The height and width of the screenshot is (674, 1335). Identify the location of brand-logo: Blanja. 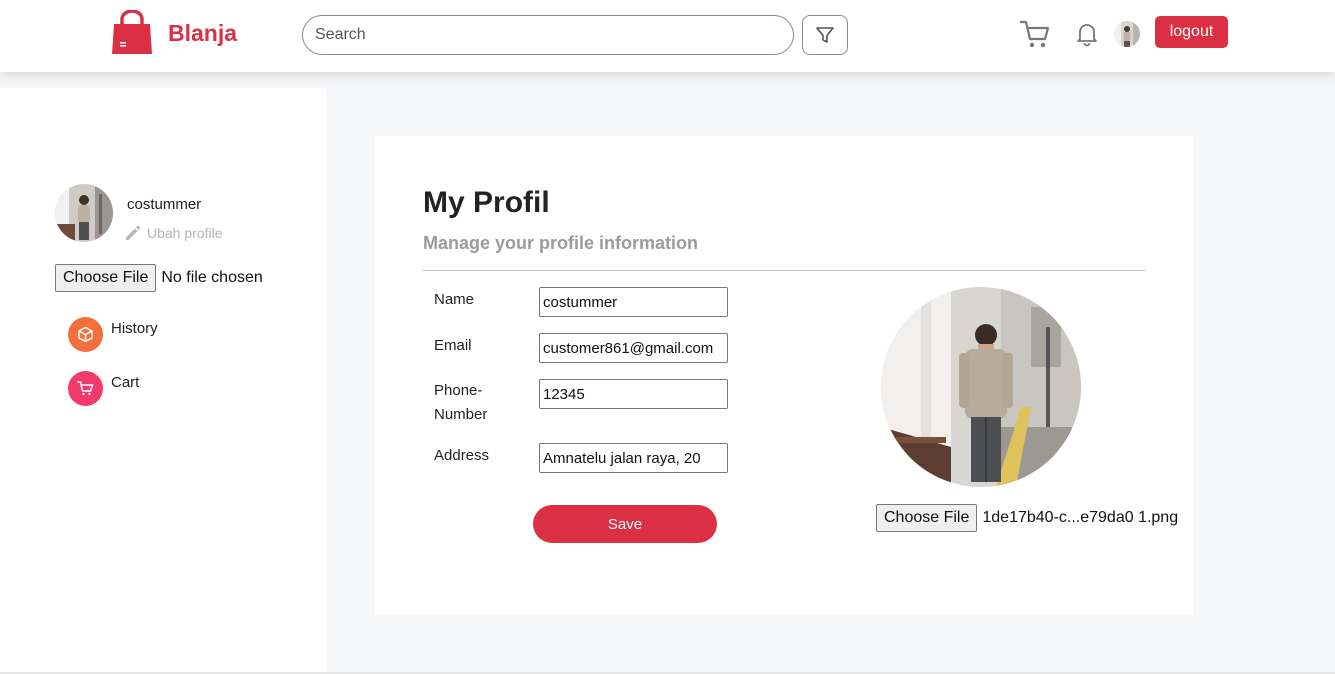
(173, 33).